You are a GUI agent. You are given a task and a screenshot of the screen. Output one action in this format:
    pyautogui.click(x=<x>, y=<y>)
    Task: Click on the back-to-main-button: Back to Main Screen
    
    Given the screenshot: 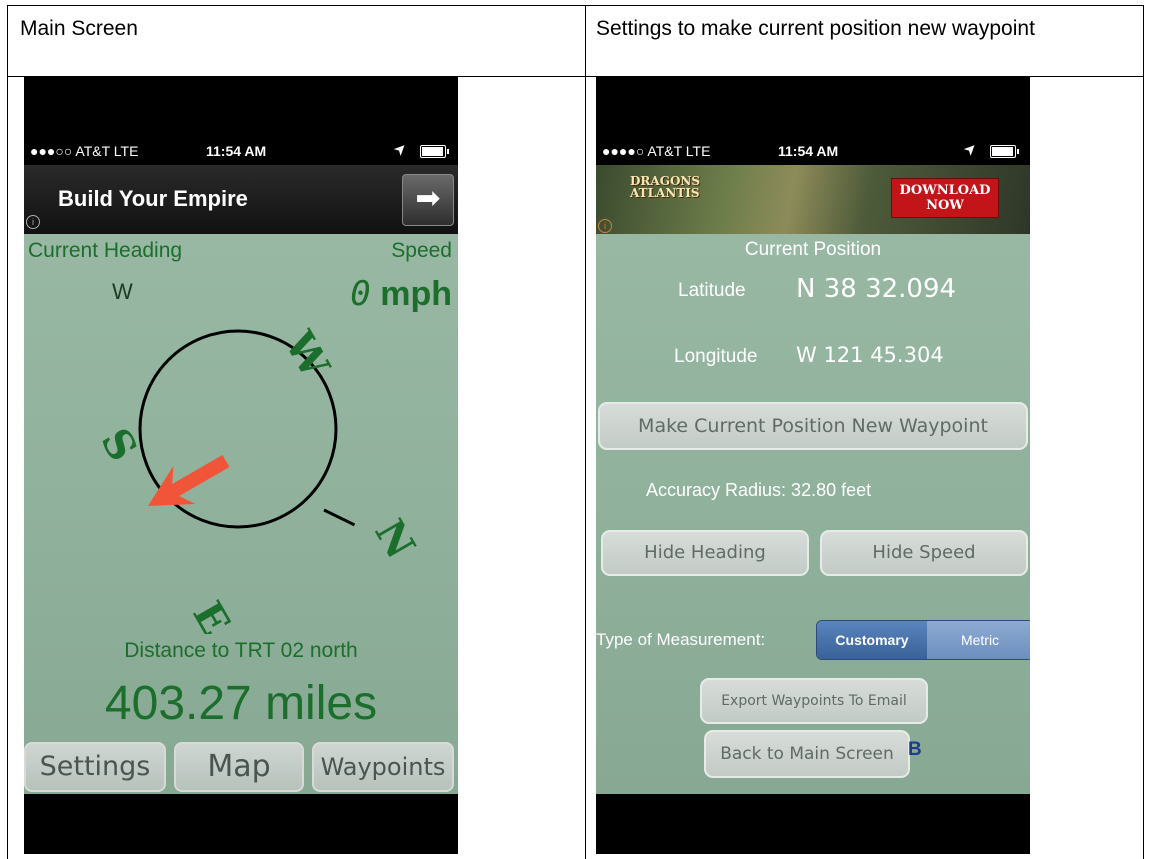 What is the action you would take?
    pyautogui.click(x=807, y=754)
    